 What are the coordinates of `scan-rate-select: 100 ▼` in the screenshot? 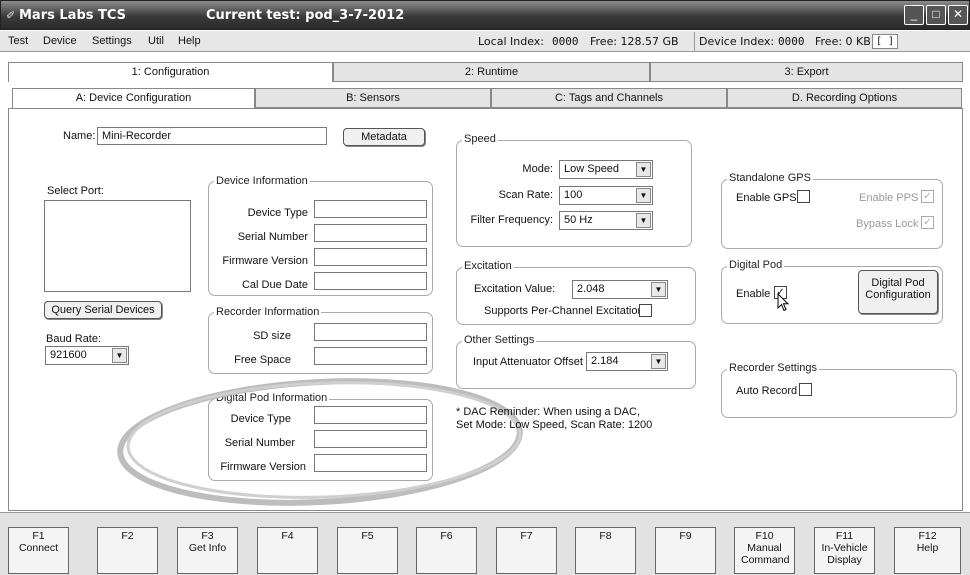 It's located at (606, 195).